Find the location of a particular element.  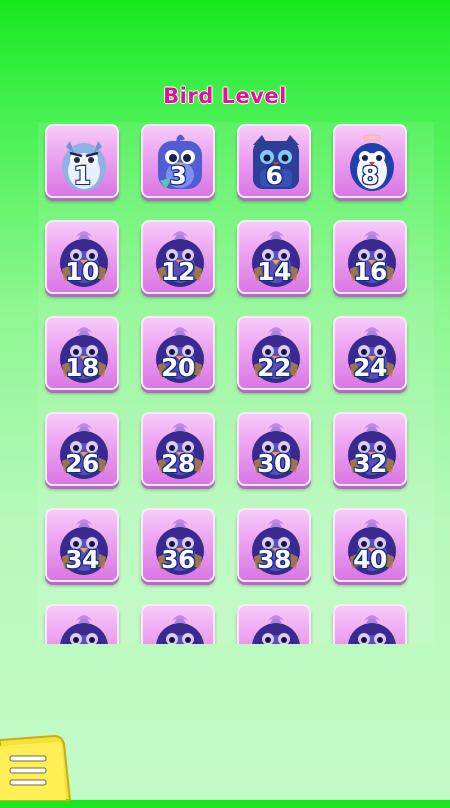

level-number: 8 is located at coordinates (370, 175).